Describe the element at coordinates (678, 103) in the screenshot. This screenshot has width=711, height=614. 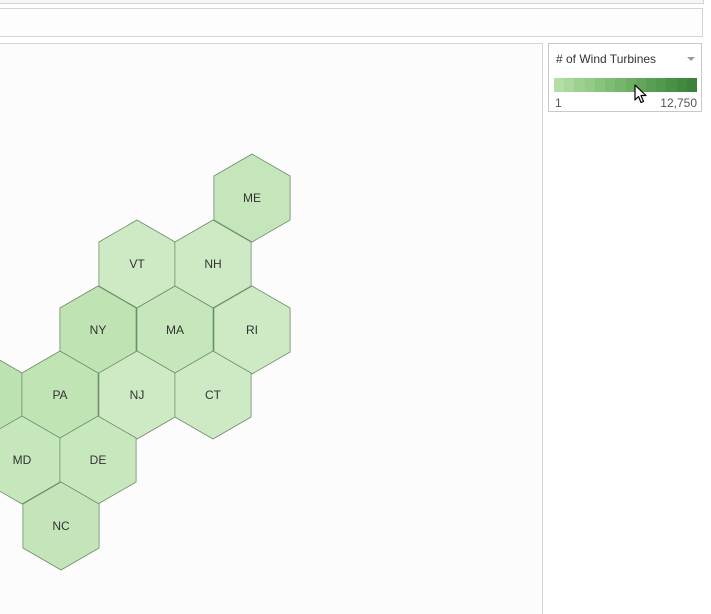
I see `legend-max-label: 12,750` at that location.